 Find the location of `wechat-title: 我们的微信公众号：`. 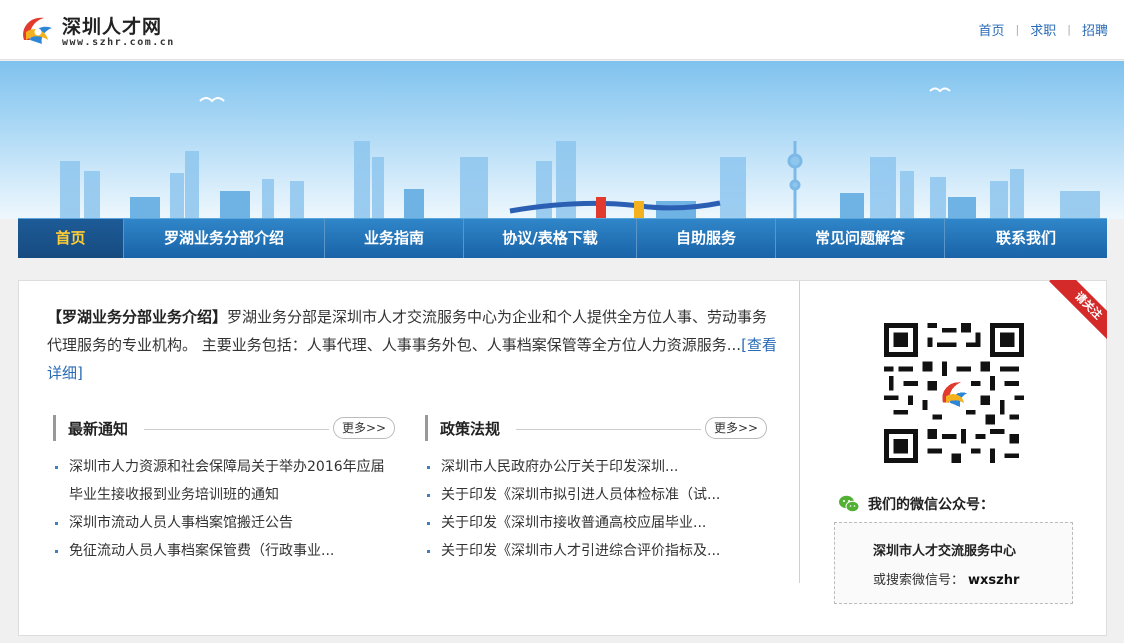

wechat-title: 我们的微信公众号： is located at coordinates (916, 504).